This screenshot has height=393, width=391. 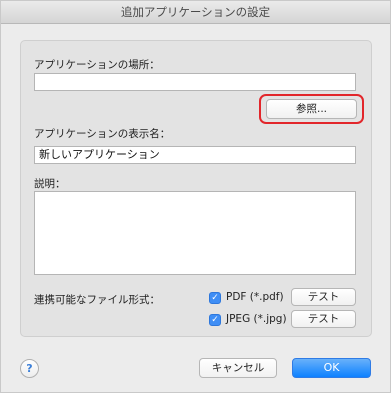 I want to click on pdf-format-label: PDF (*.pdf), so click(x=255, y=297).